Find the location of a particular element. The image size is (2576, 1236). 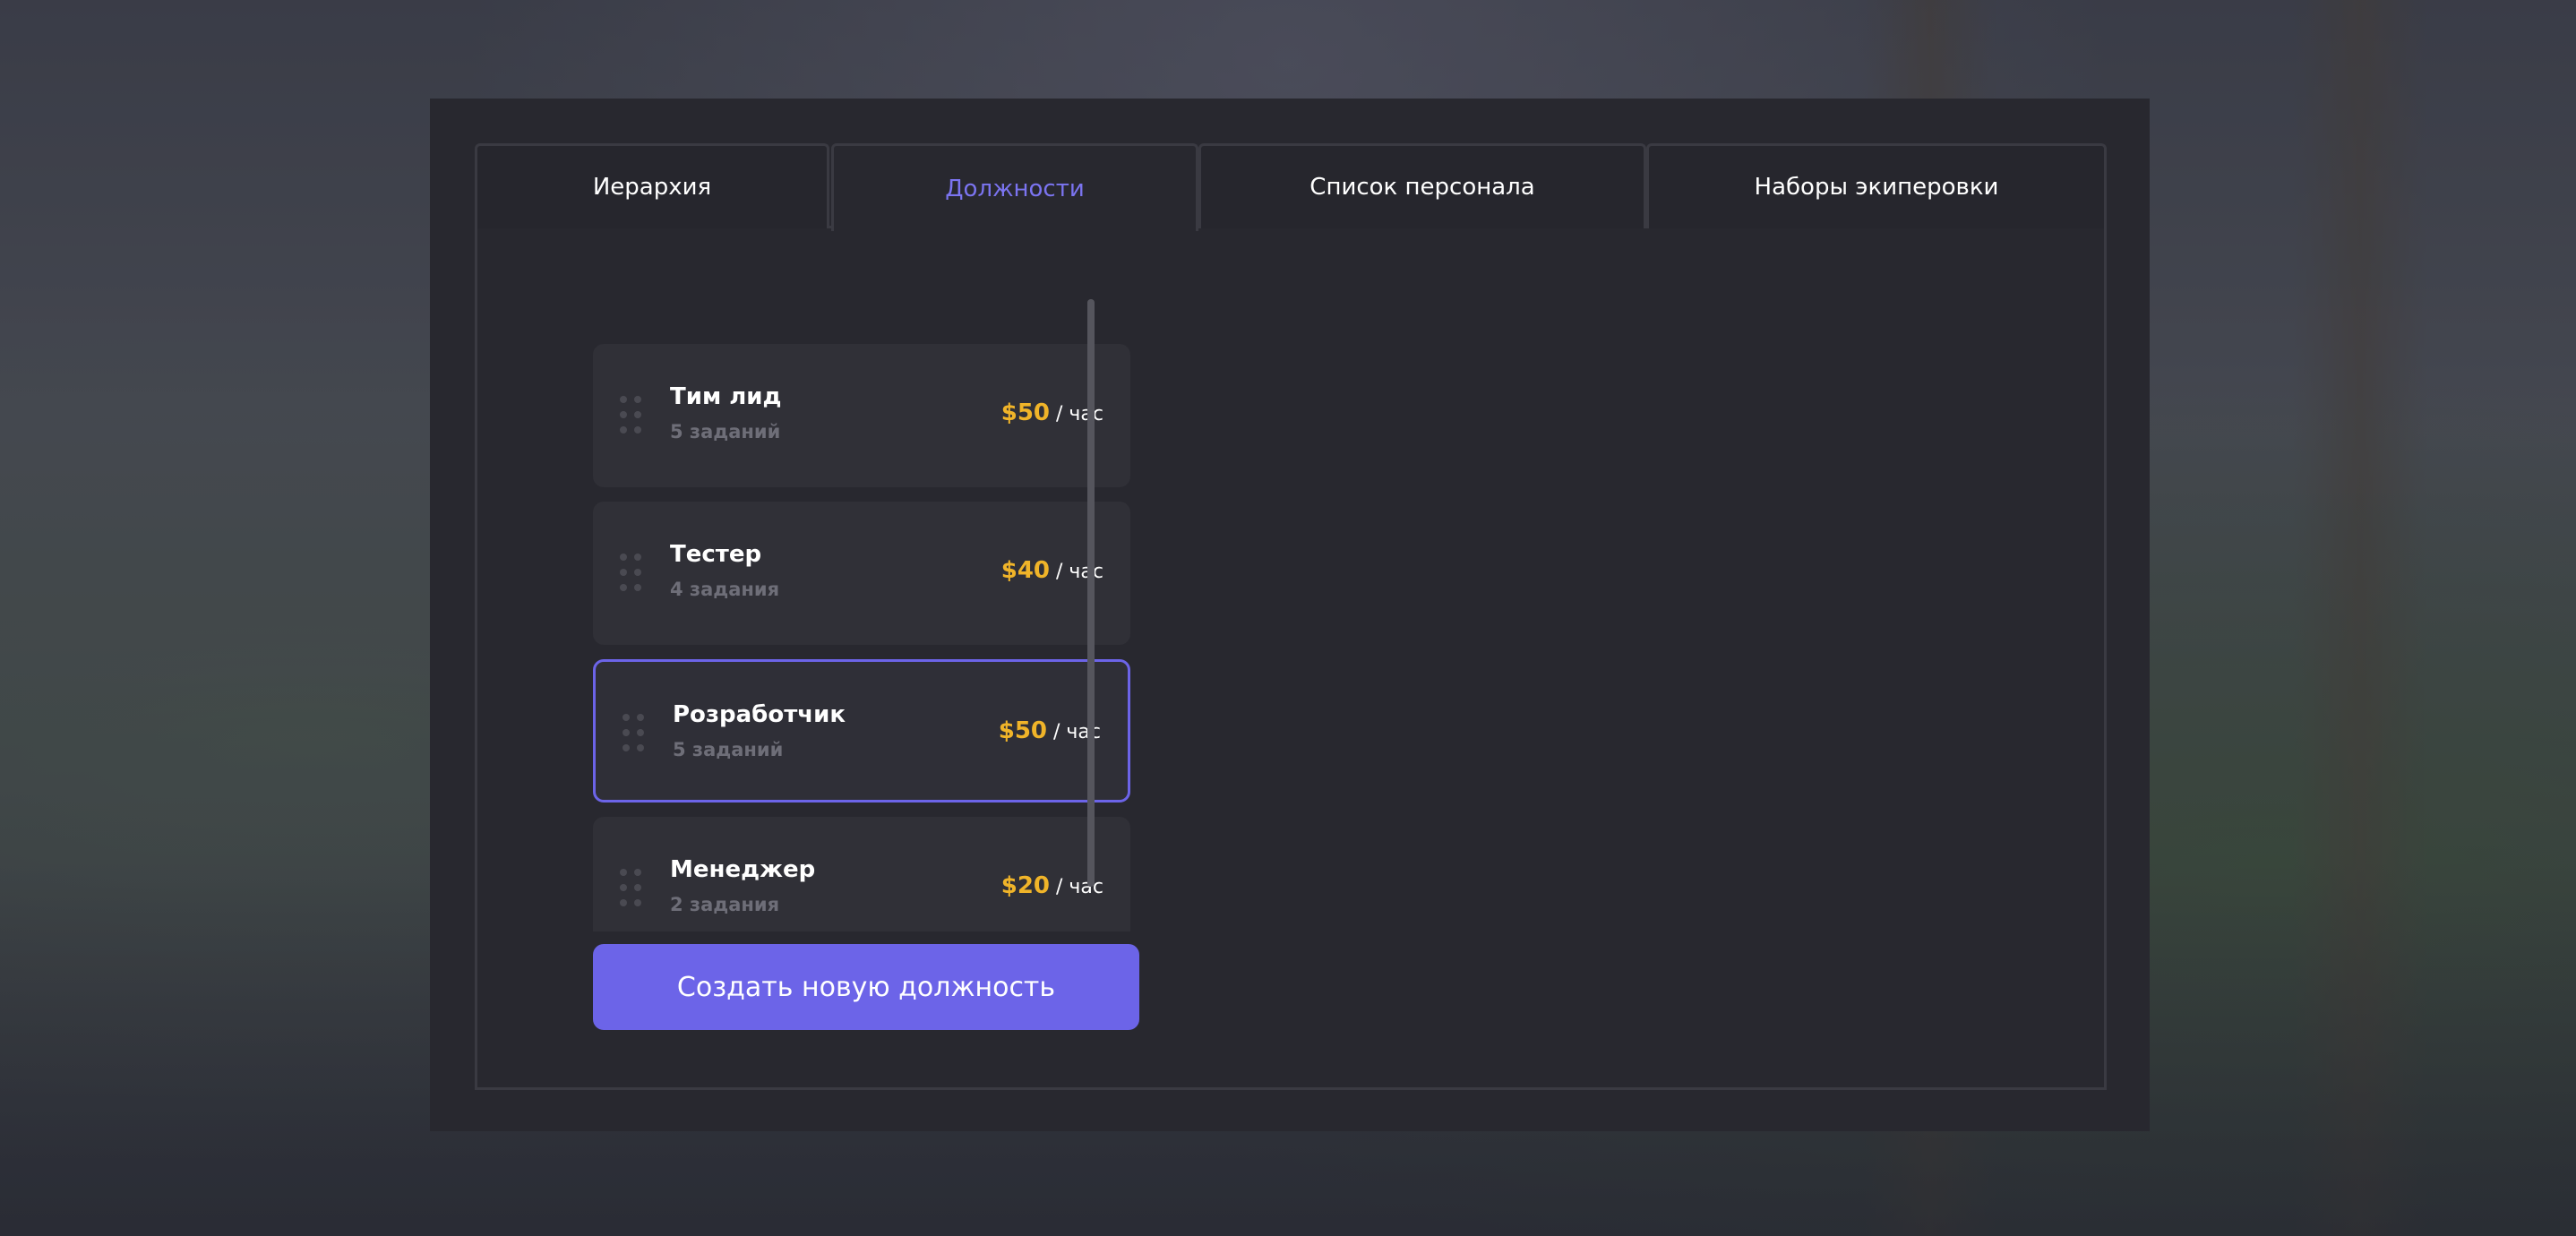

tab-label: Наборы экиперовки is located at coordinates (1876, 187).